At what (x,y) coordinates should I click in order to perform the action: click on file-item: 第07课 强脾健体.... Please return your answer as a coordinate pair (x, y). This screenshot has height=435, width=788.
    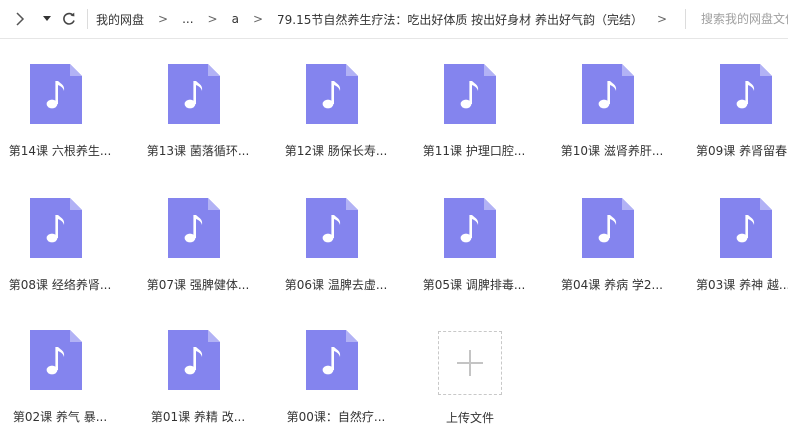
    Looking at the image, I should click on (198, 232).